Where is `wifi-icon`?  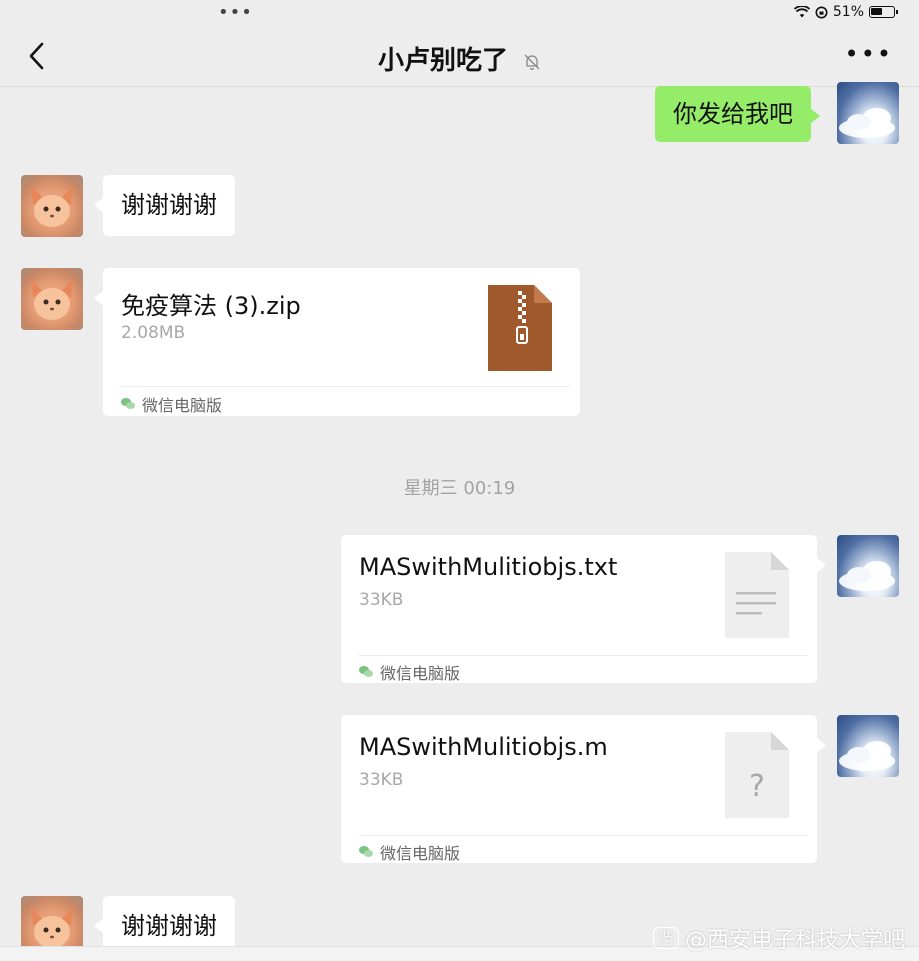 wifi-icon is located at coordinates (801, 12).